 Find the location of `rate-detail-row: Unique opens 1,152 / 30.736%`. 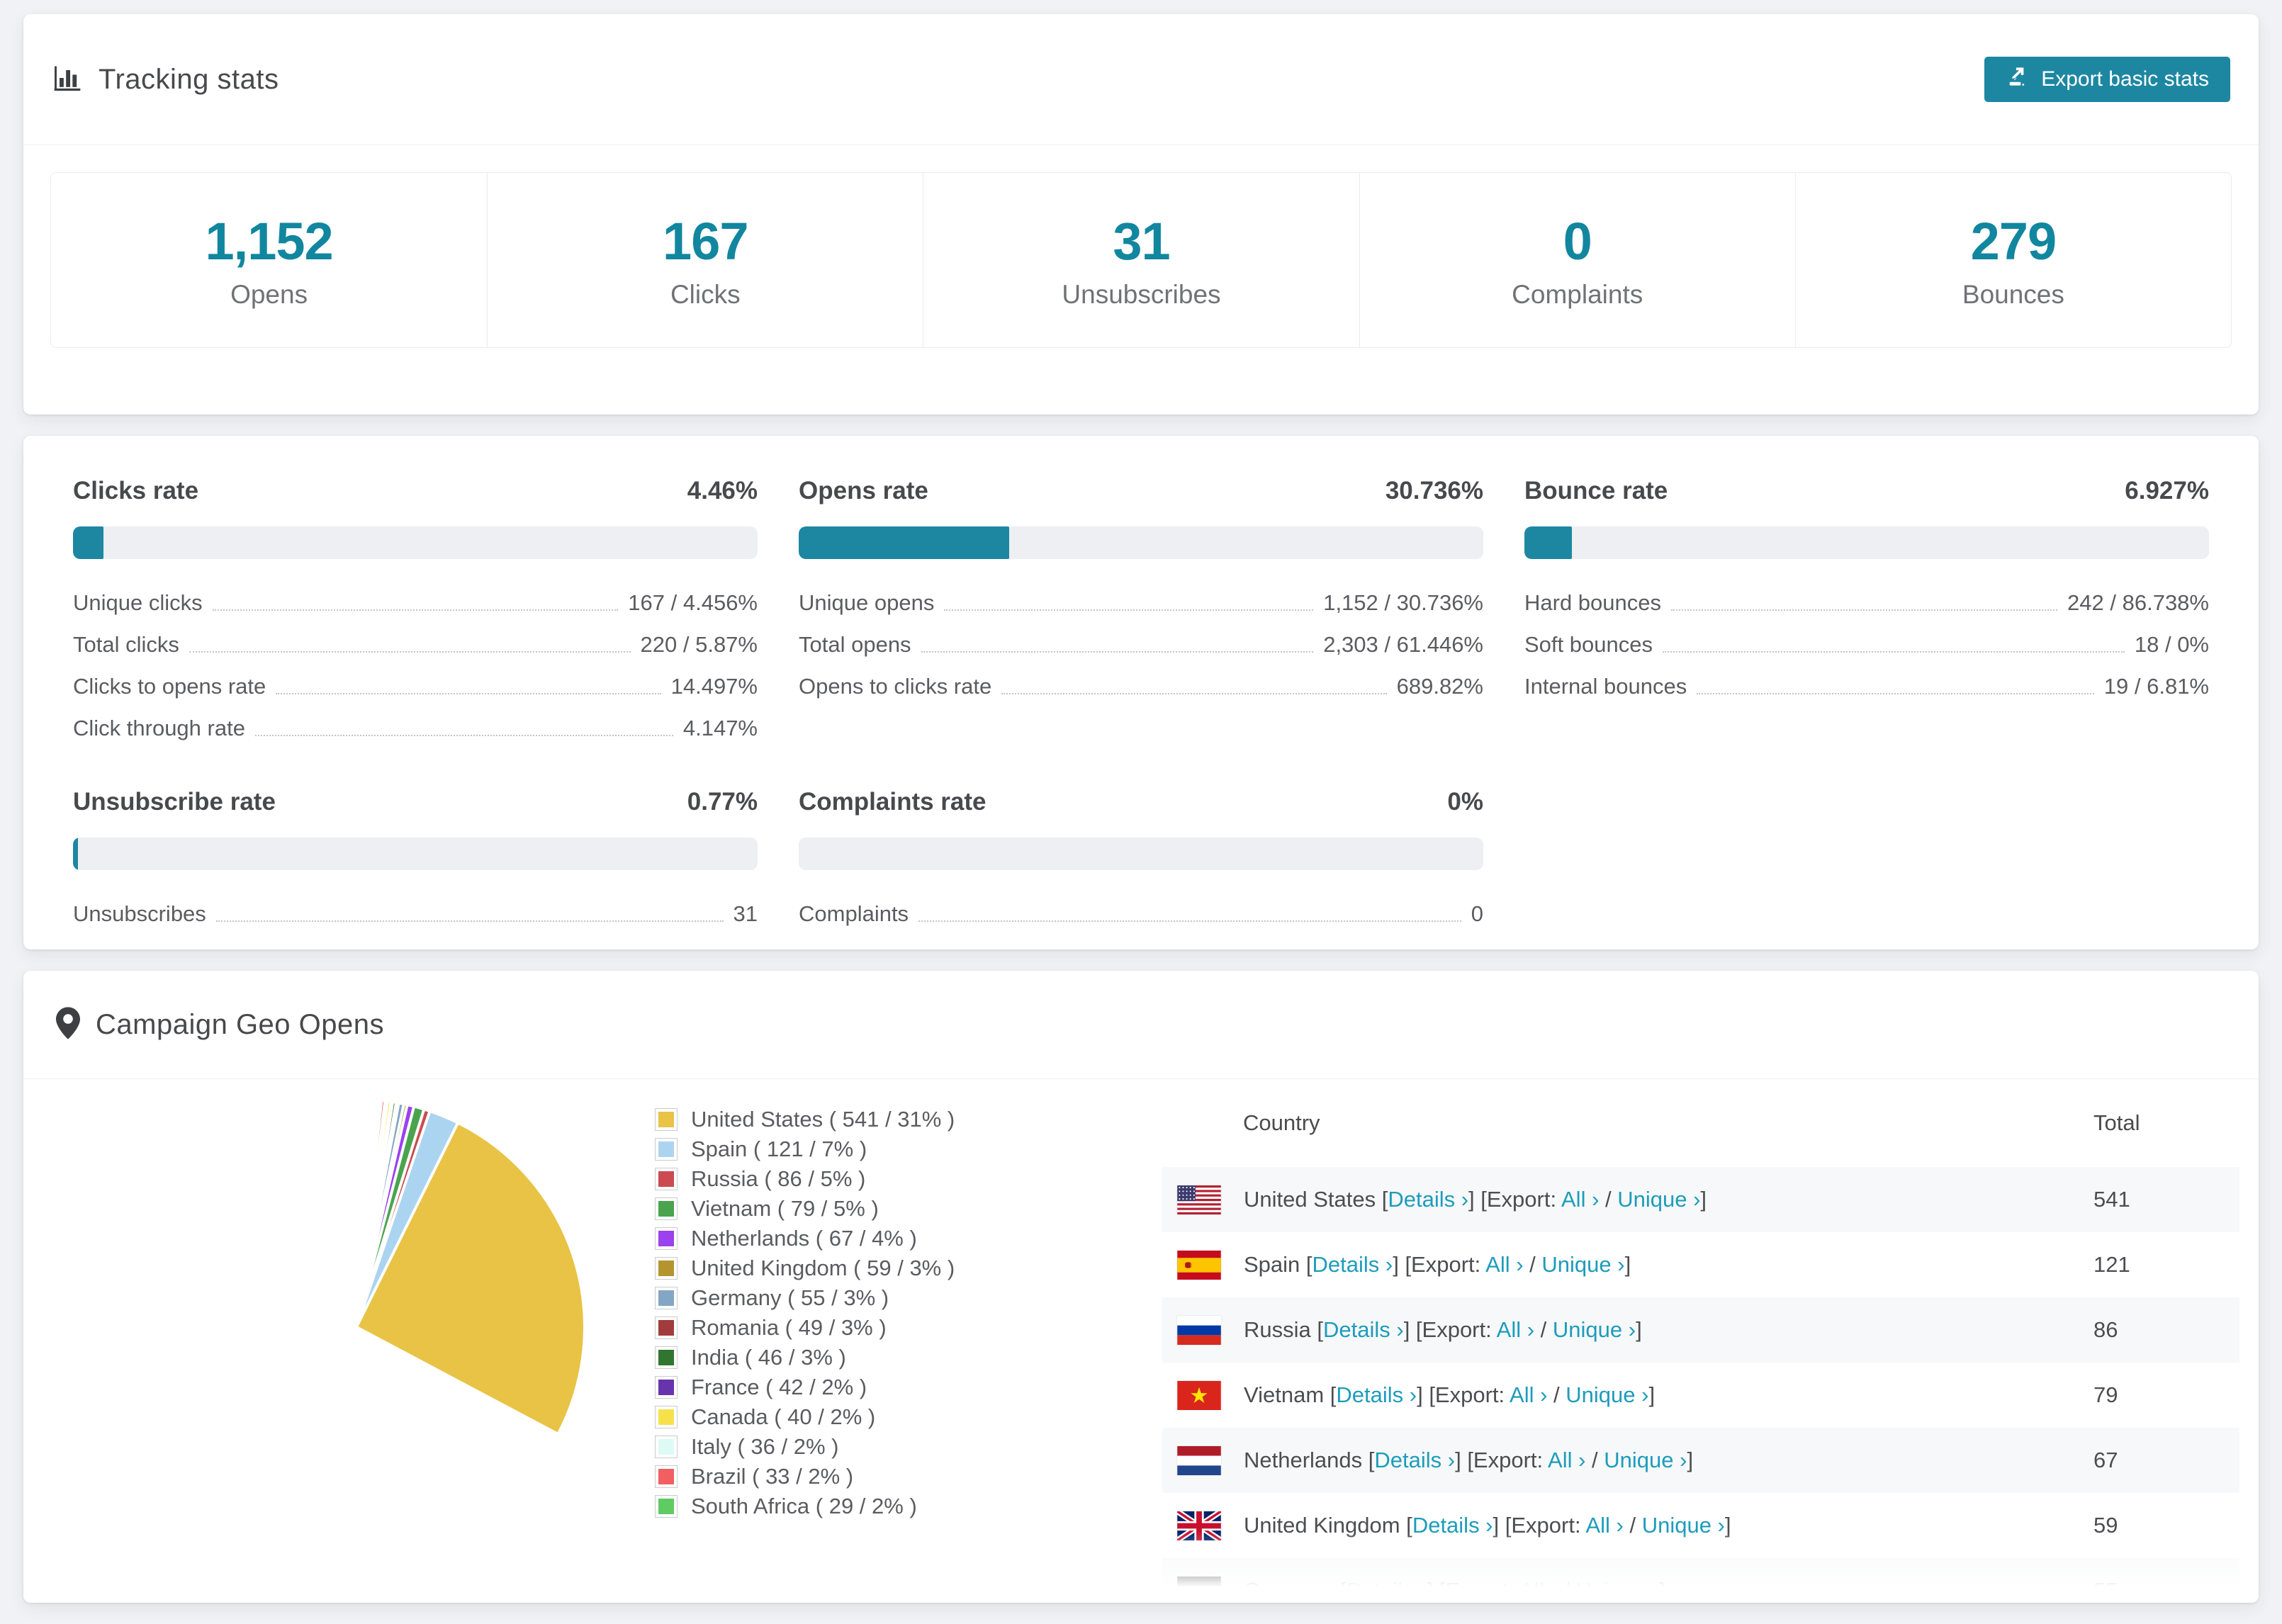

rate-detail-row: Unique opens 1,152 / 30.736% is located at coordinates (1141, 602).